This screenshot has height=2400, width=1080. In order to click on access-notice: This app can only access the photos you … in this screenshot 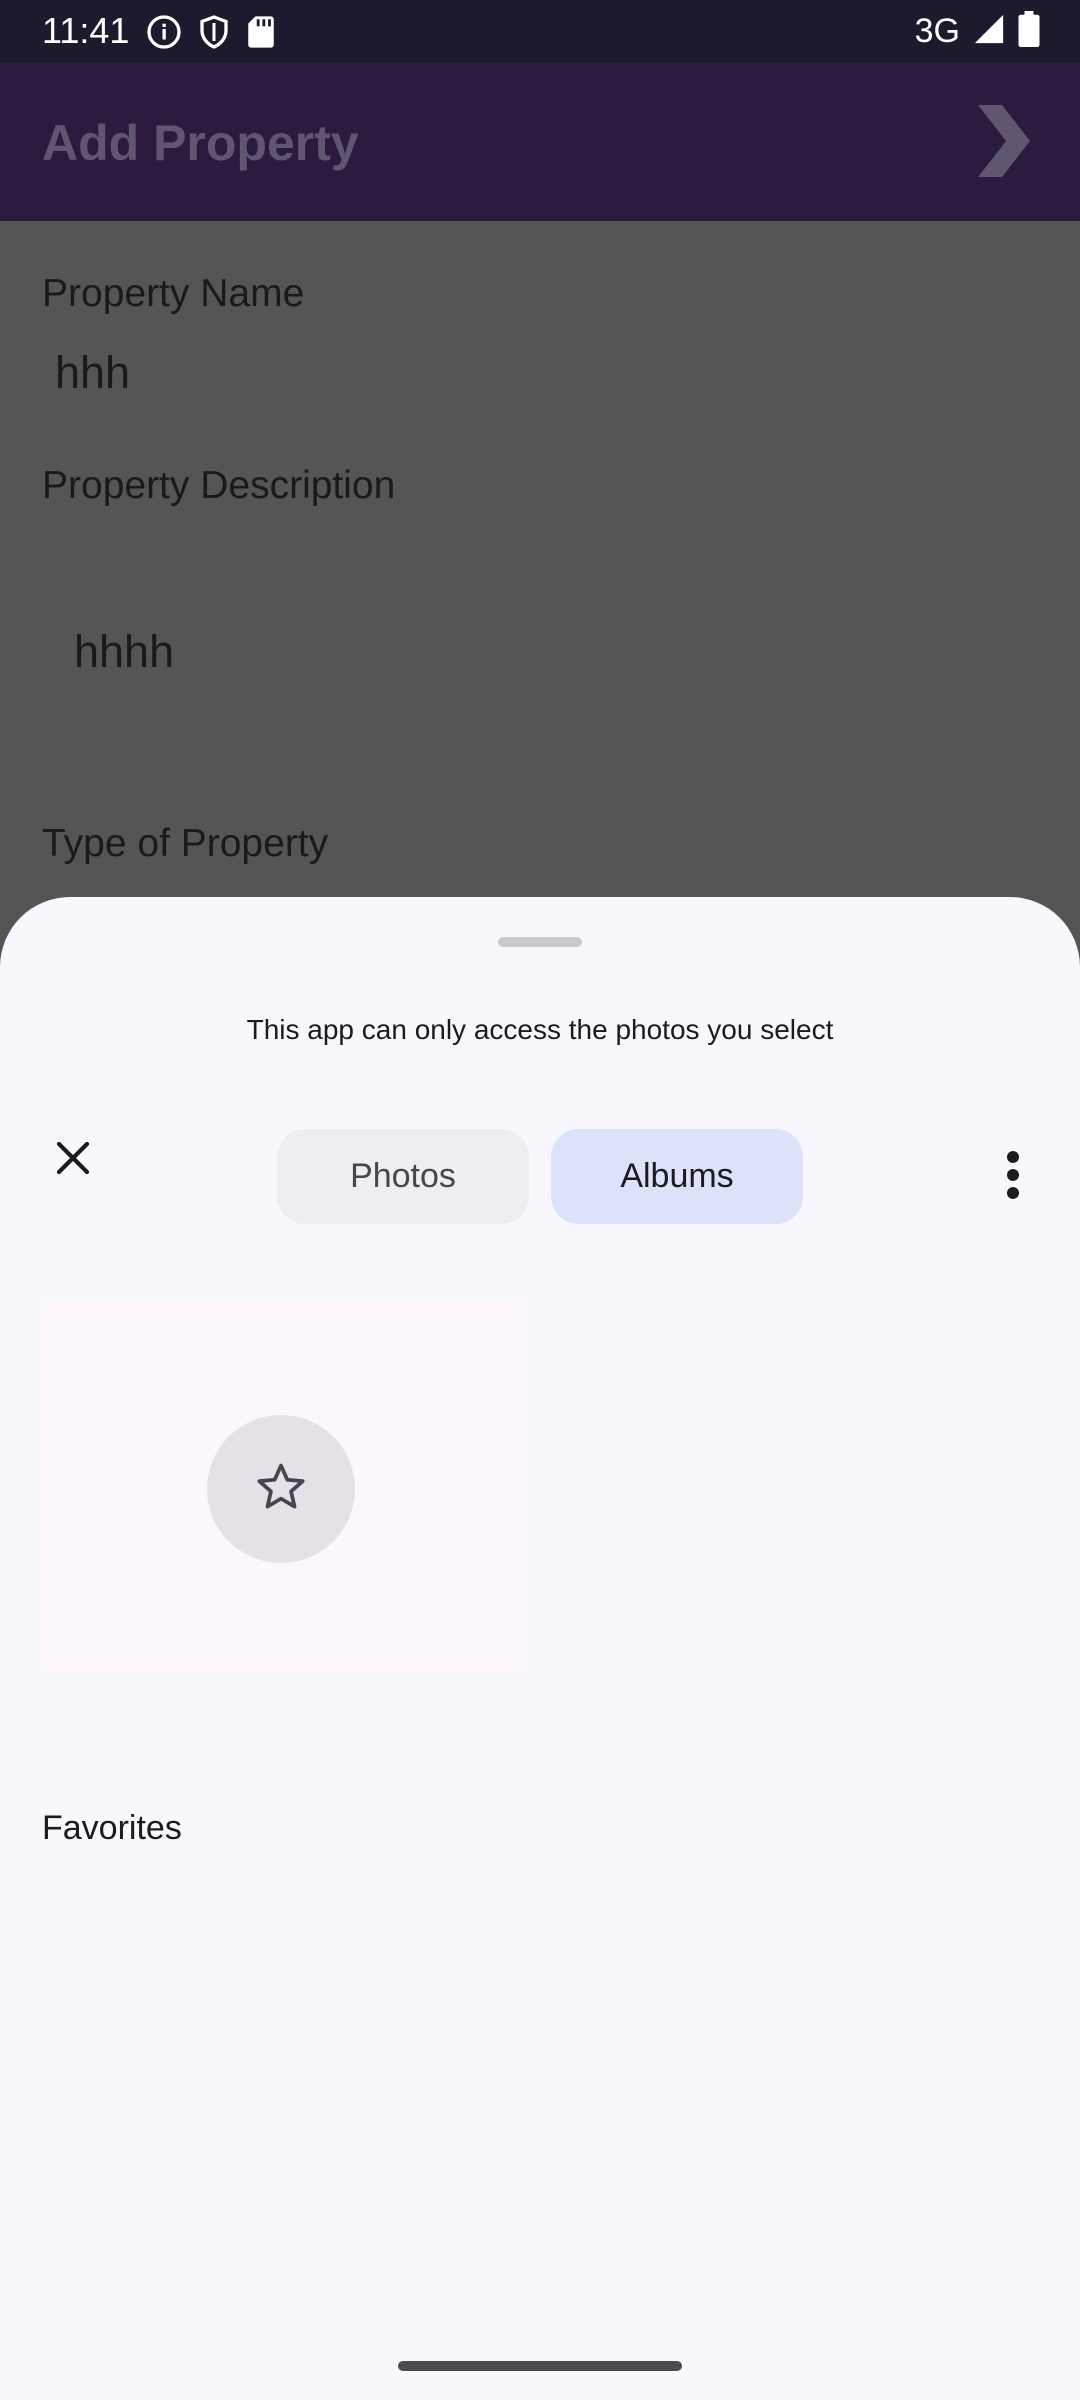, I will do `click(540, 1029)`.